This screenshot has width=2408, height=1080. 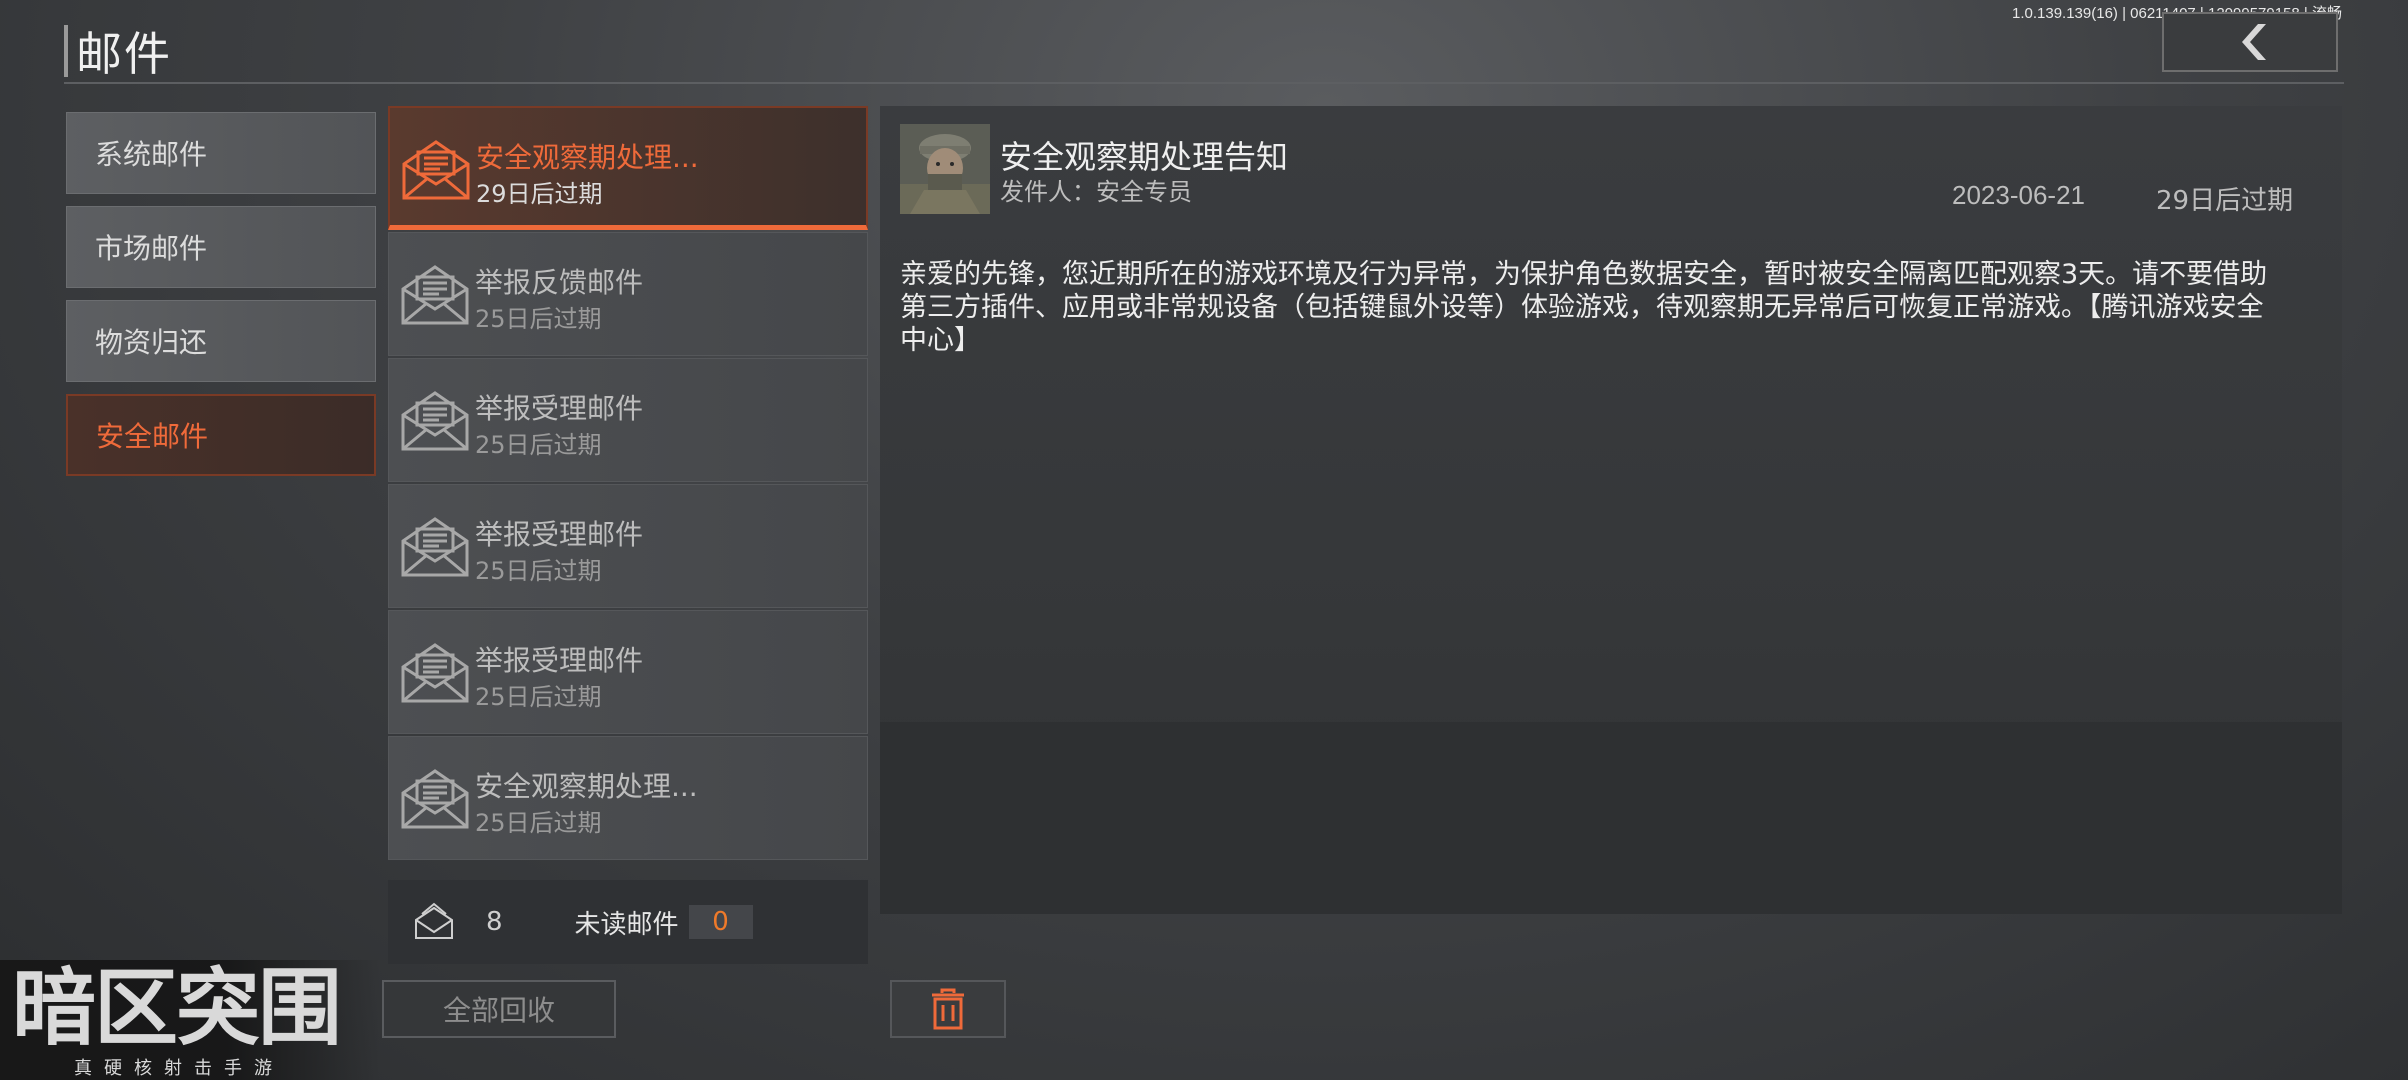 I want to click on detail-sender: 发件人：安全专员, so click(x=1096, y=192).